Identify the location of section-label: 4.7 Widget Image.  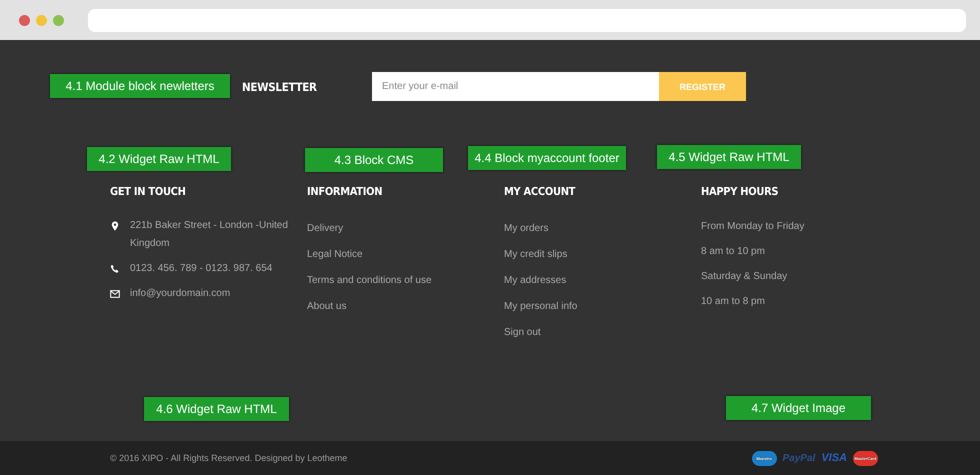
(798, 408).